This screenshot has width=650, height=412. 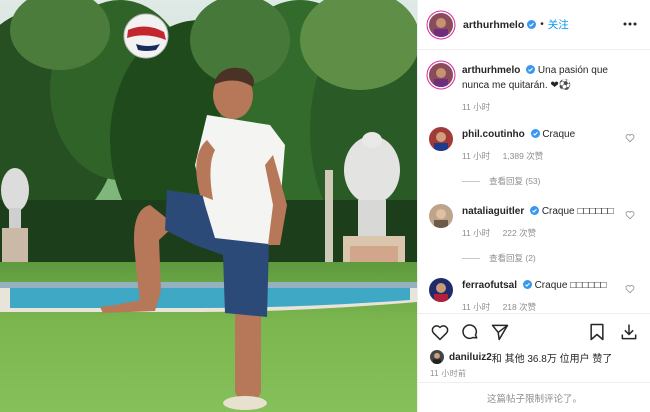 I want to click on comments-limited-notice: 这篇帖子限制评论了。, so click(x=534, y=397).